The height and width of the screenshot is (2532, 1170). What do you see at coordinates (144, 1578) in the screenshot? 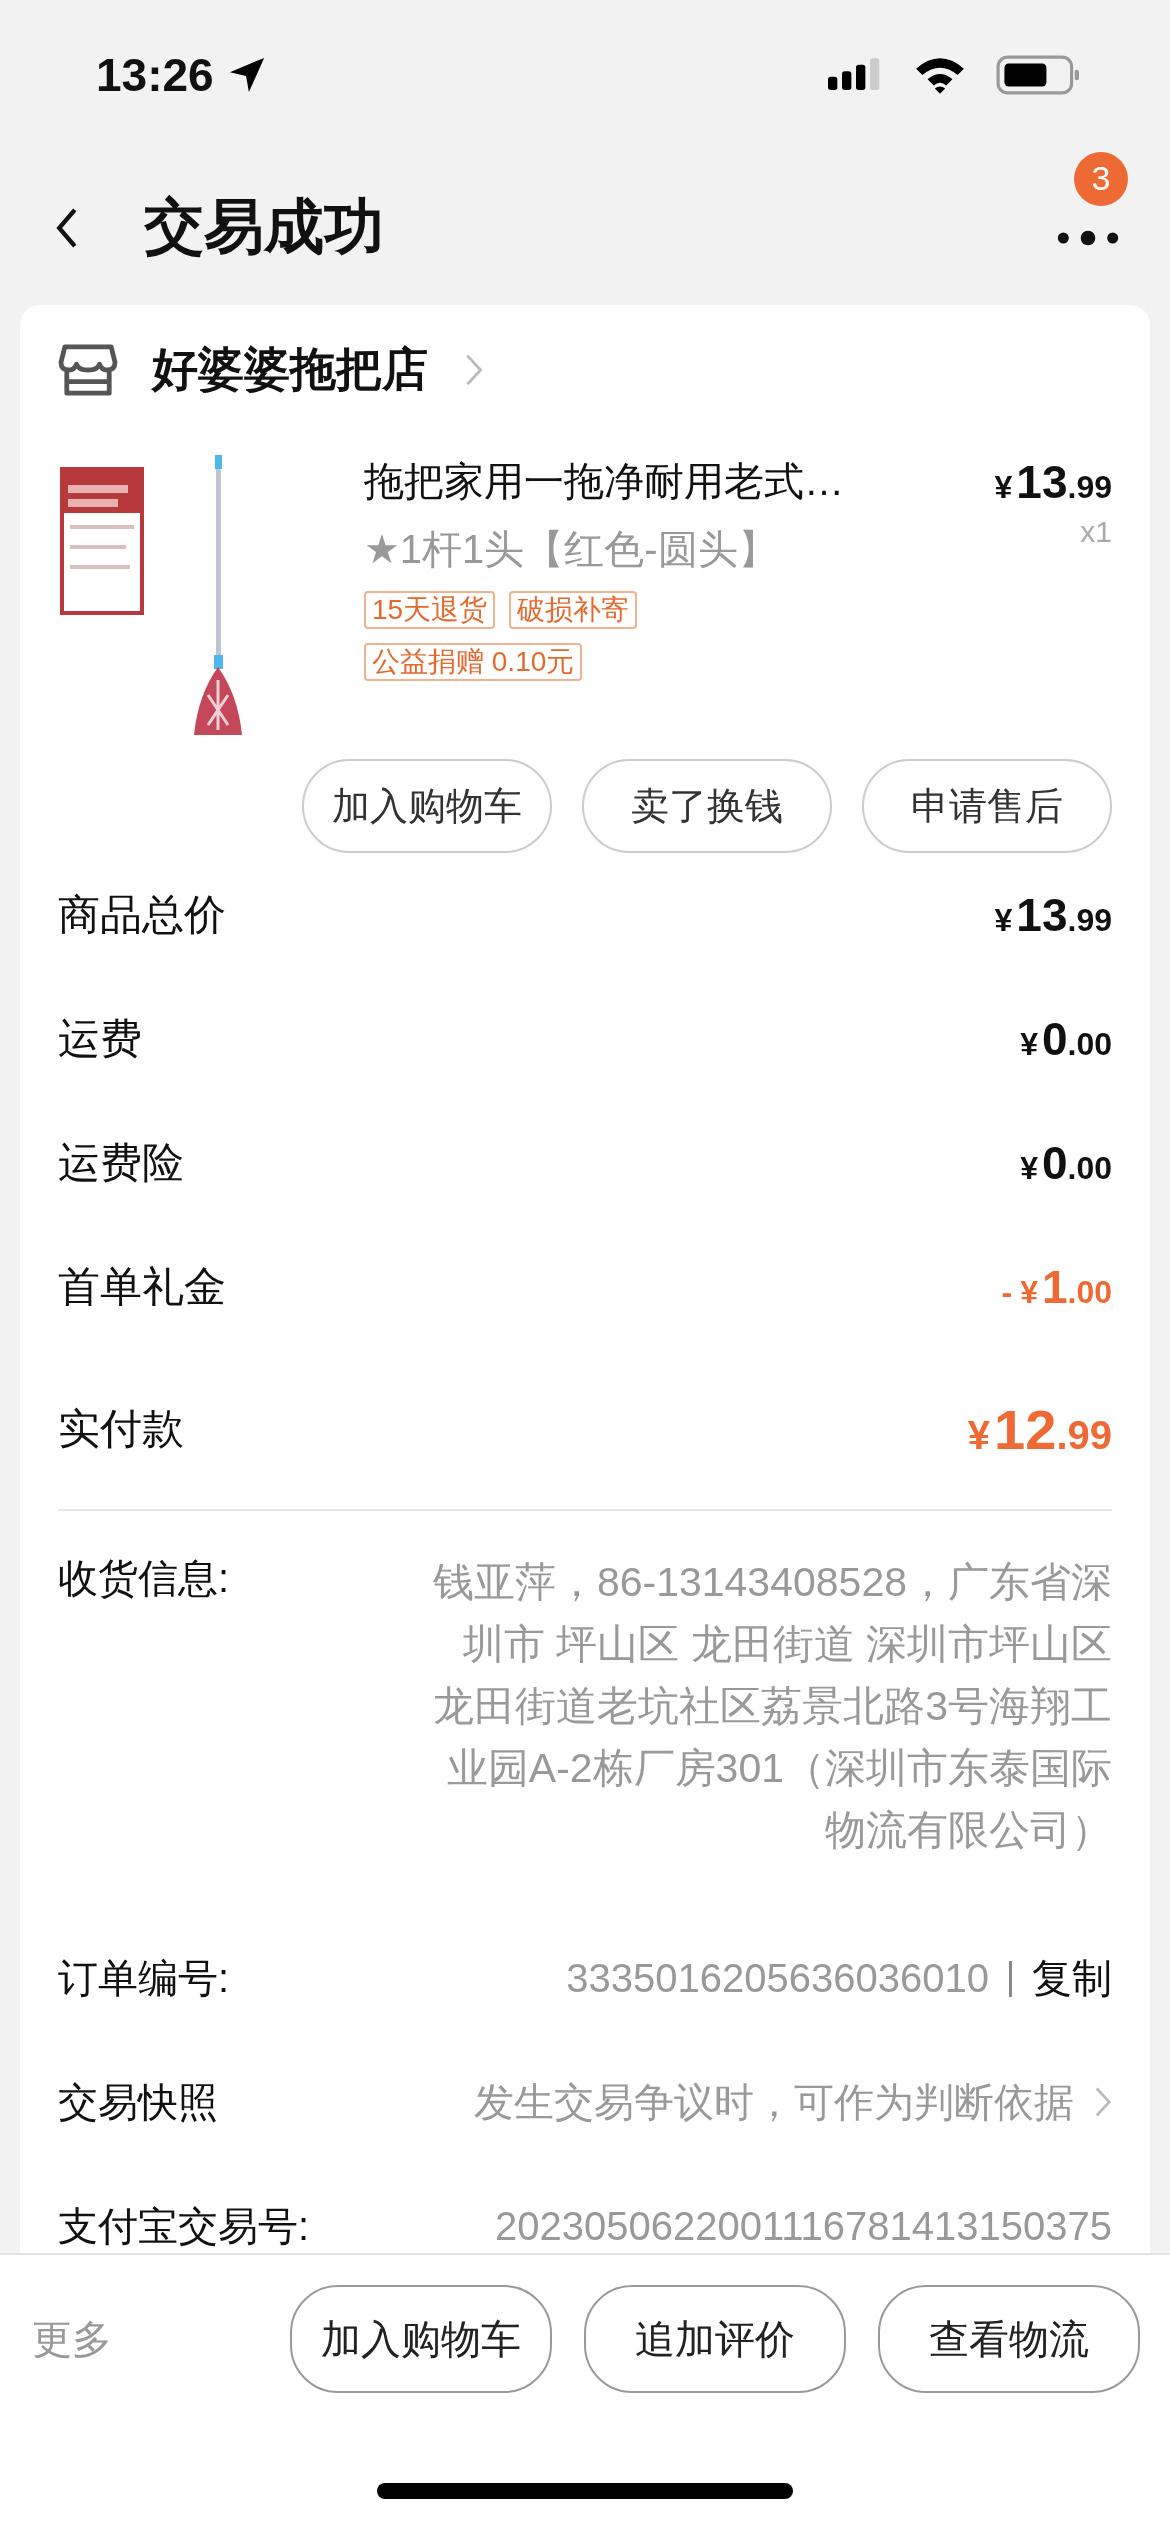
I see `detail-label: 收货信息:` at bounding box center [144, 1578].